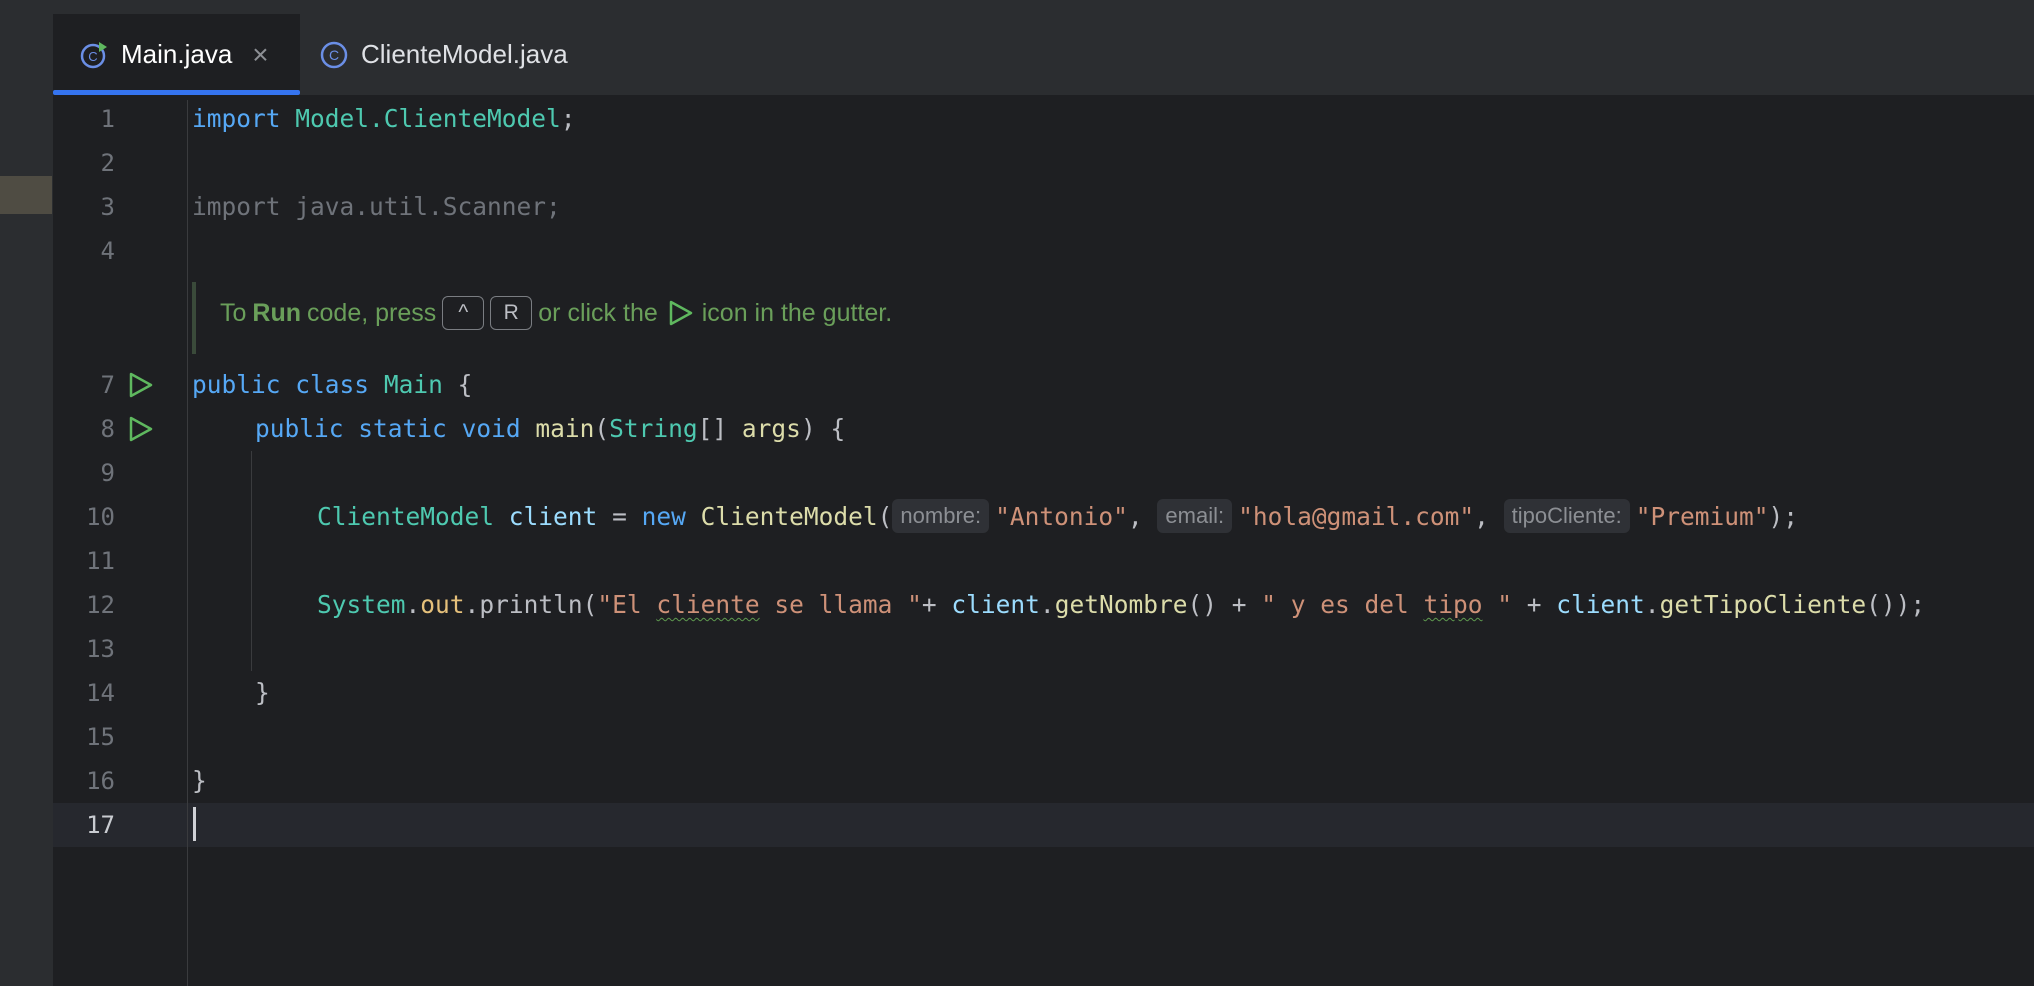 This screenshot has width=2034, height=986. What do you see at coordinates (1763, 604) in the screenshot?
I see `method-name: getTipoCliente` at bounding box center [1763, 604].